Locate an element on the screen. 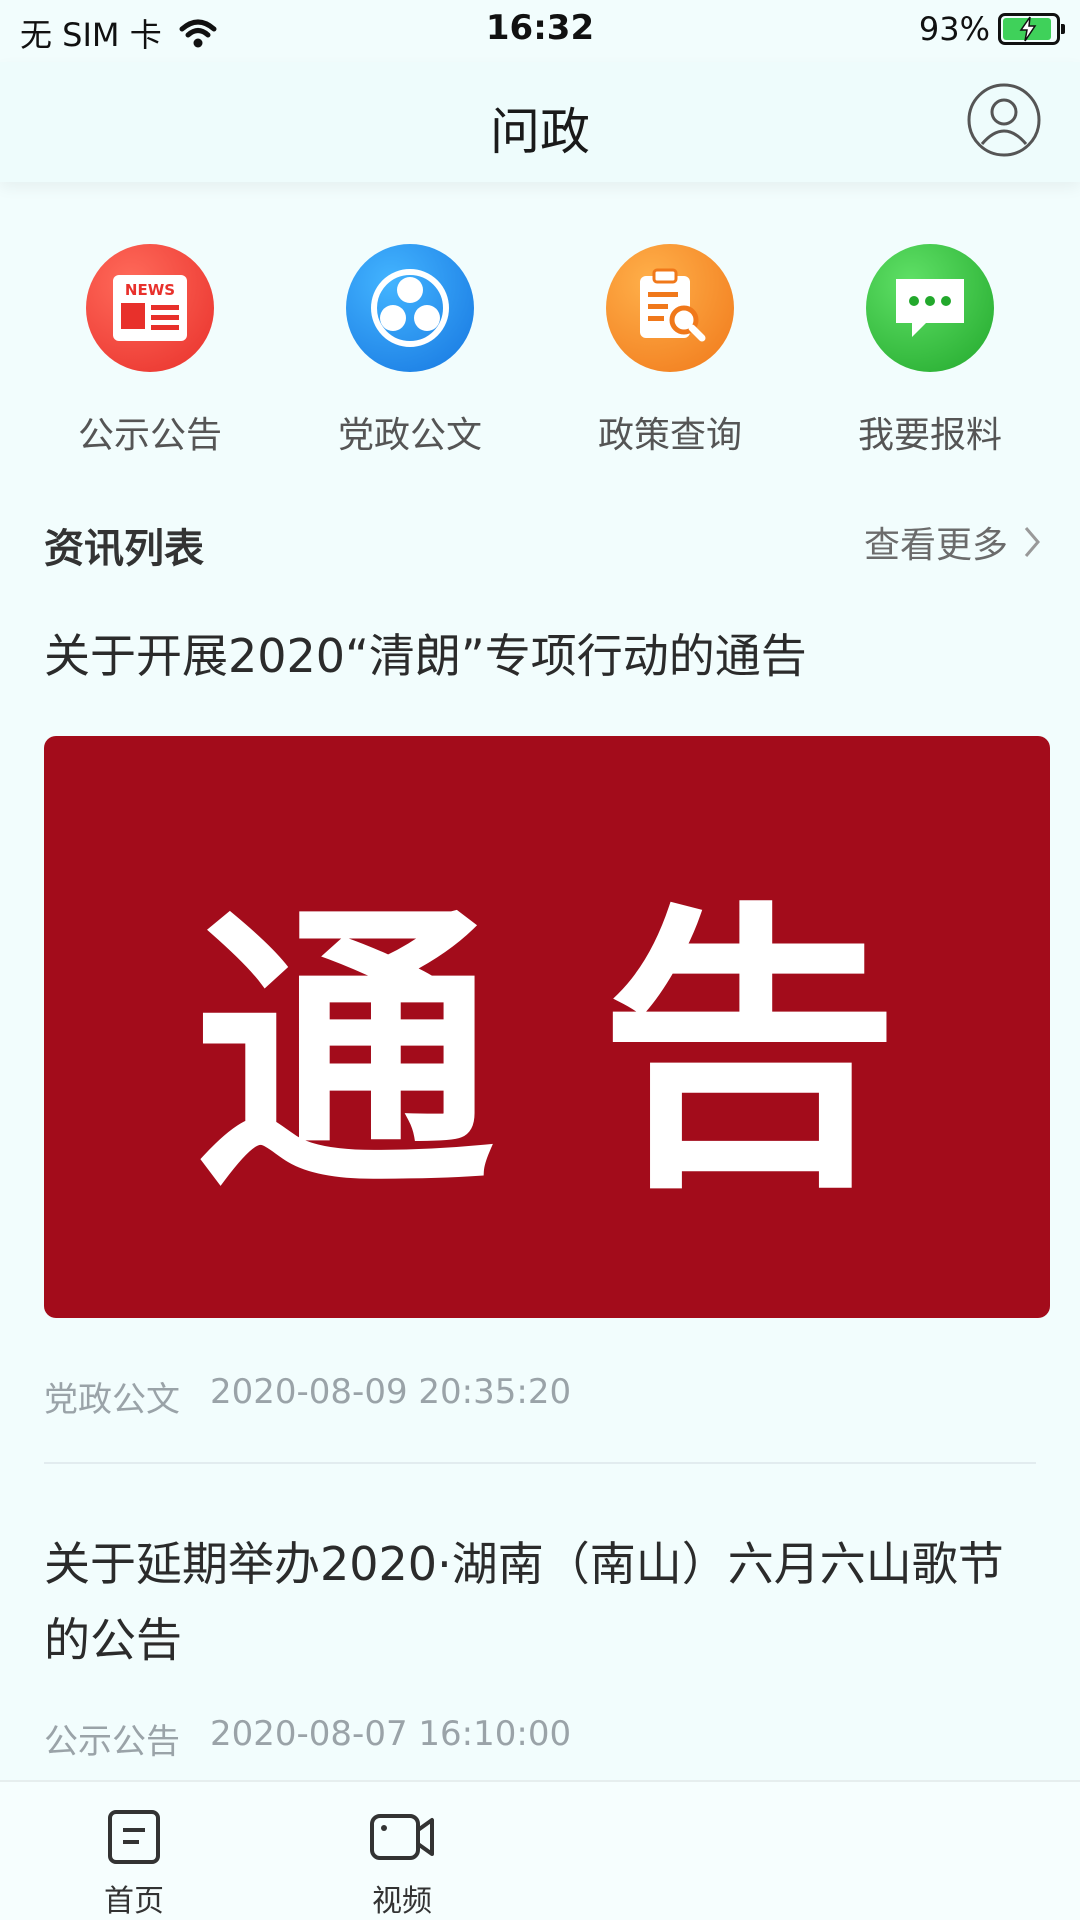 The height and width of the screenshot is (1920, 1080). chat-bubble-icon is located at coordinates (930, 308).